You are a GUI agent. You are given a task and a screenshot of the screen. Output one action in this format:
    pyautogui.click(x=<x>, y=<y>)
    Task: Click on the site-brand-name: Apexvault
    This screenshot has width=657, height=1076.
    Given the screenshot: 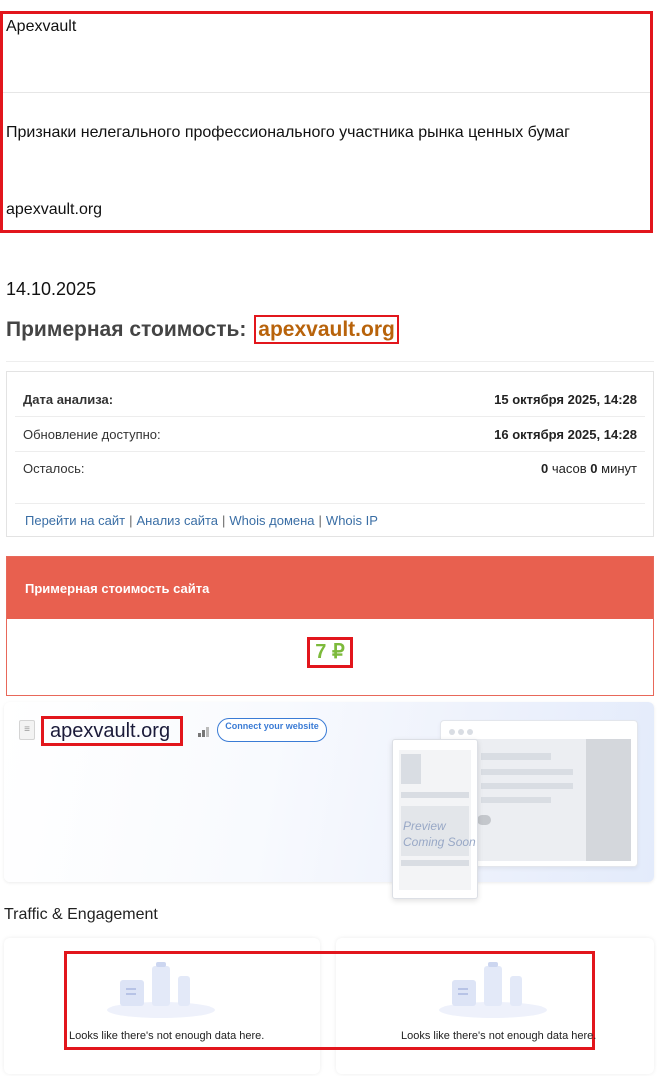 What is the action you would take?
    pyautogui.click(x=41, y=26)
    